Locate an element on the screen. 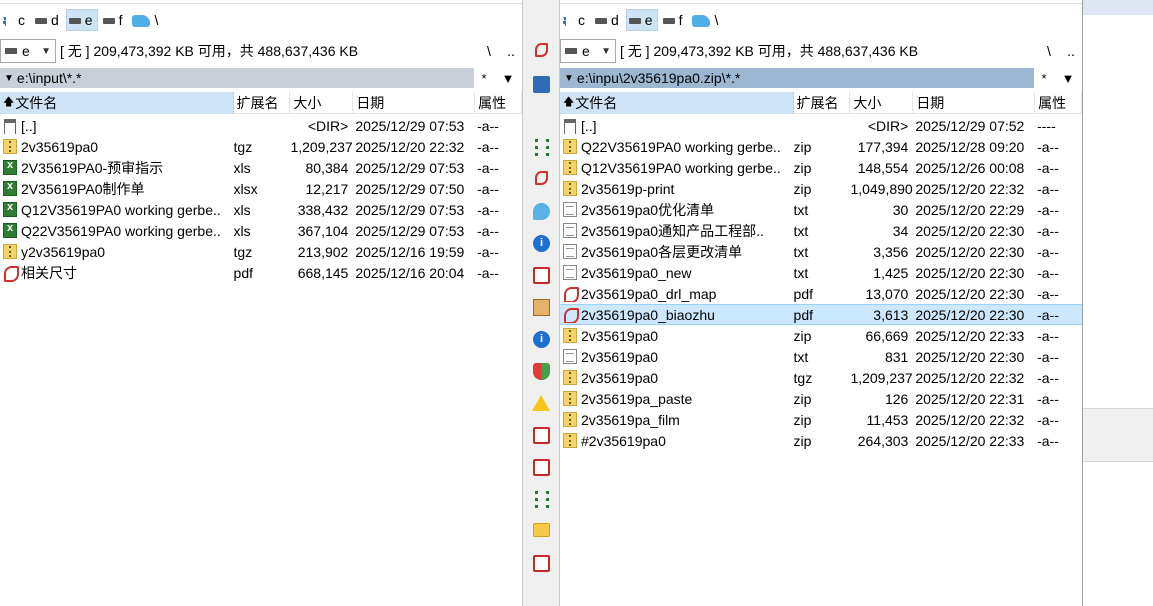 The height and width of the screenshot is (606, 1153). shield-icon is located at coordinates (541, 371).